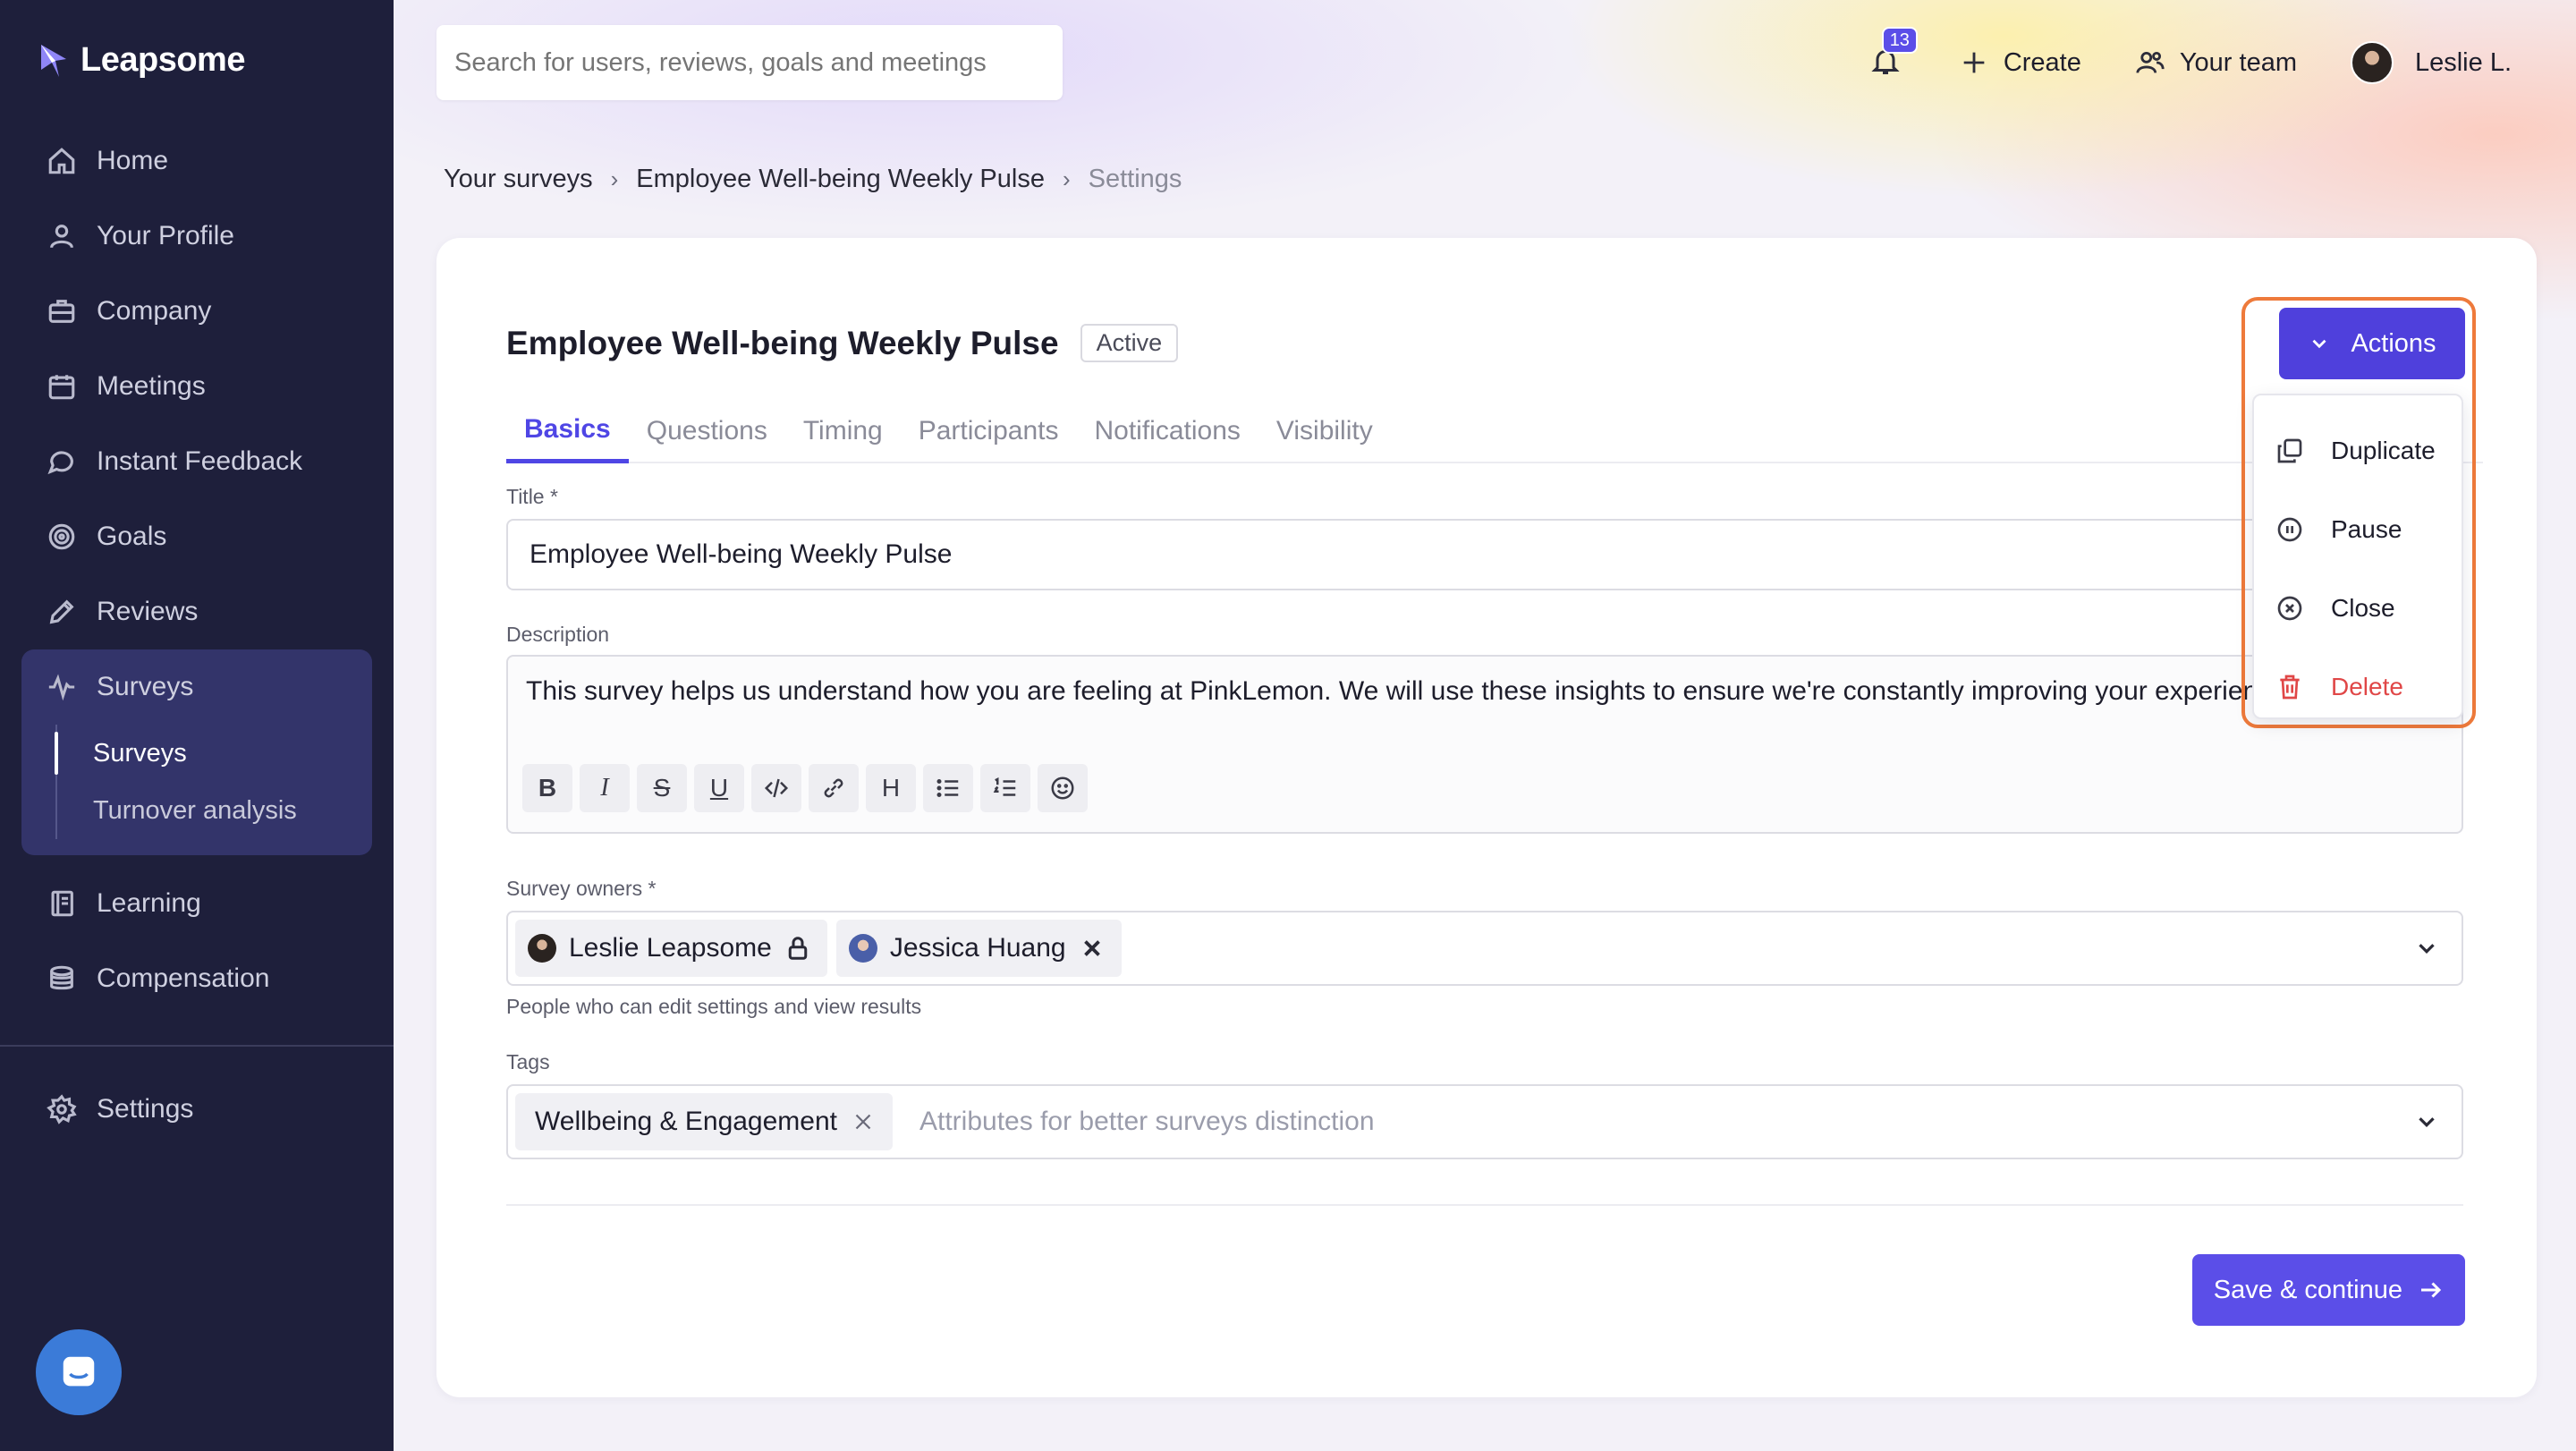 This screenshot has height=1451, width=2576. Describe the element at coordinates (133, 160) in the screenshot. I see `sidebar-item-label: Home` at that location.